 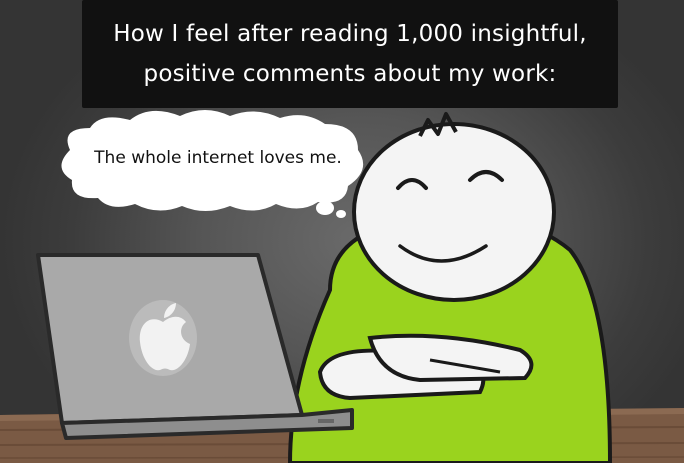 I want to click on apple-logo-icon, so click(x=163, y=338).